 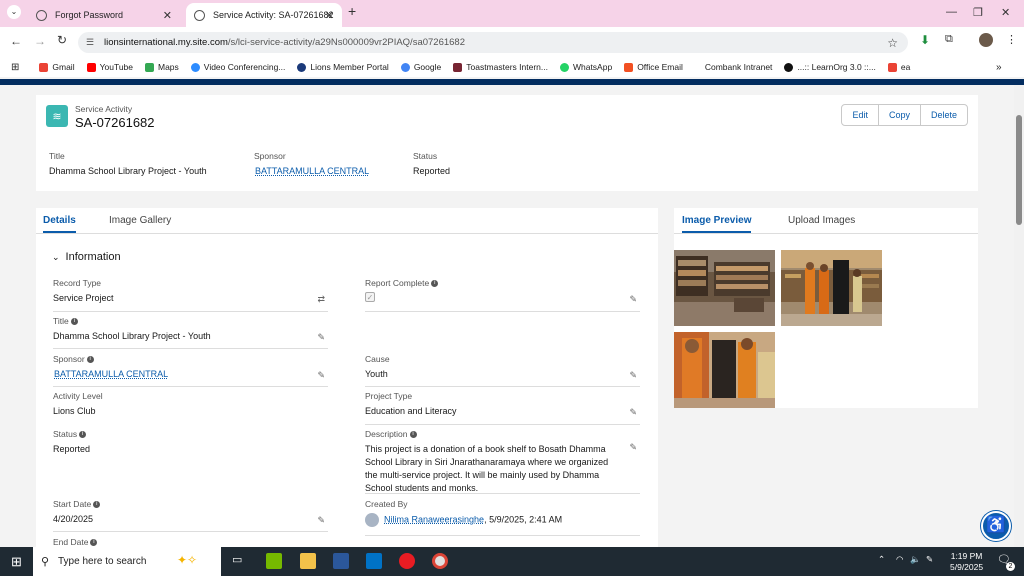 What do you see at coordinates (966, 562) in the screenshot?
I see `clock: 1:19 PM 5/9/2025` at bounding box center [966, 562].